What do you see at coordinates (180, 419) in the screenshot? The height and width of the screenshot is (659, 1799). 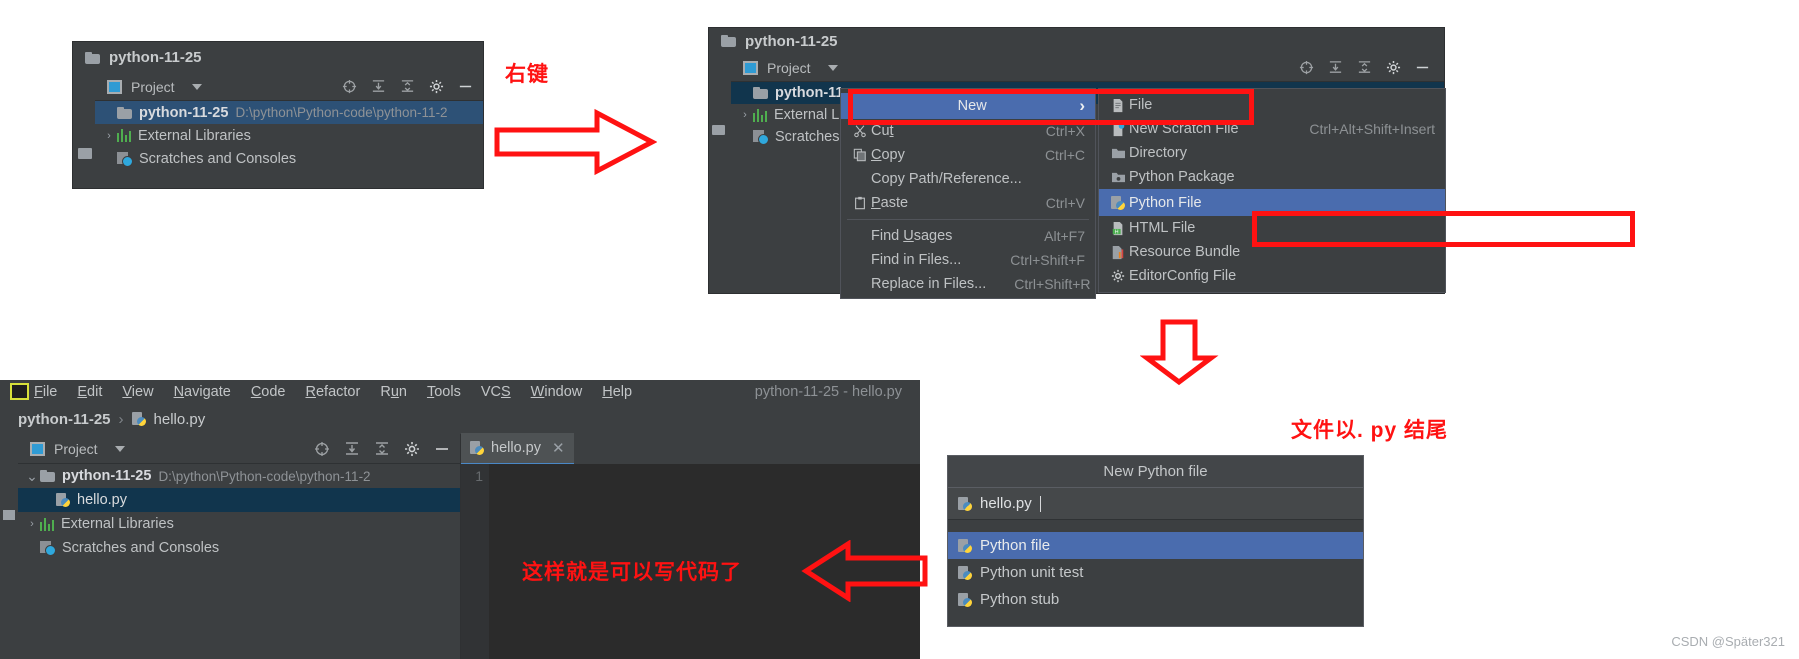 I see `breadcrumb-file: hello.py` at bounding box center [180, 419].